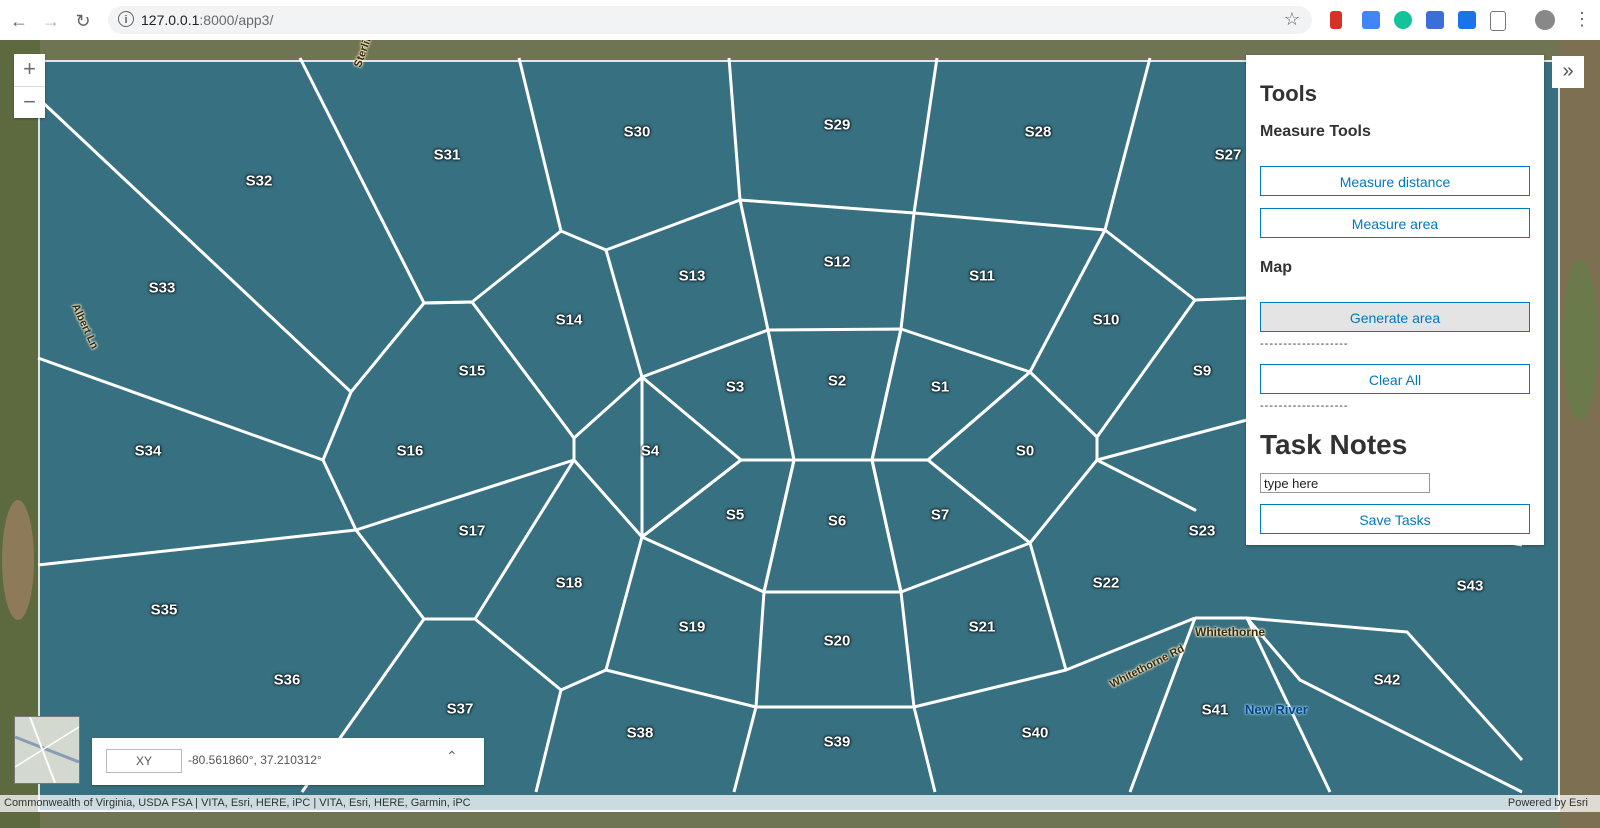 This screenshot has height=828, width=1600. What do you see at coordinates (1215, 710) in the screenshot?
I see `cell-label-s41: S41` at bounding box center [1215, 710].